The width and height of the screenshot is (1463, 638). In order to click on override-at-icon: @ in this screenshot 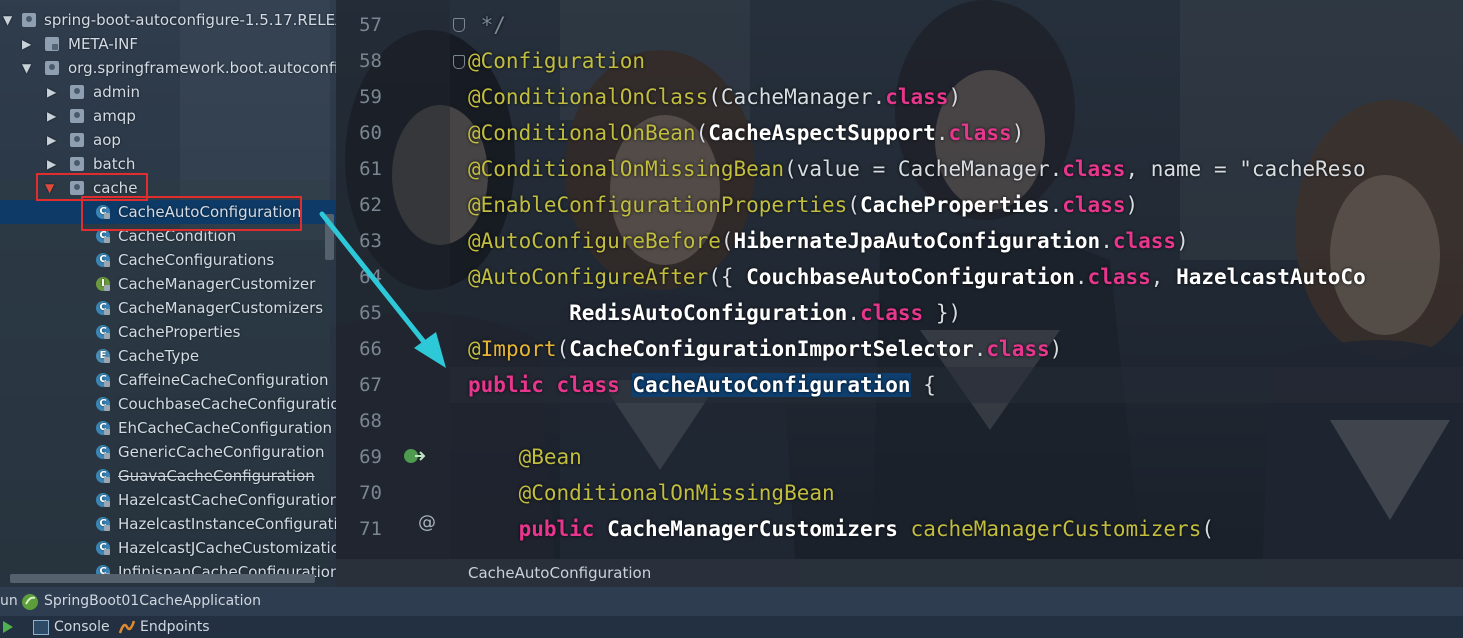, I will do `click(427, 522)`.